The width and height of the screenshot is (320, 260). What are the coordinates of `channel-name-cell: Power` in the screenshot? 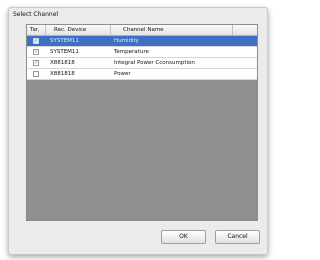 It's located at (122, 74).